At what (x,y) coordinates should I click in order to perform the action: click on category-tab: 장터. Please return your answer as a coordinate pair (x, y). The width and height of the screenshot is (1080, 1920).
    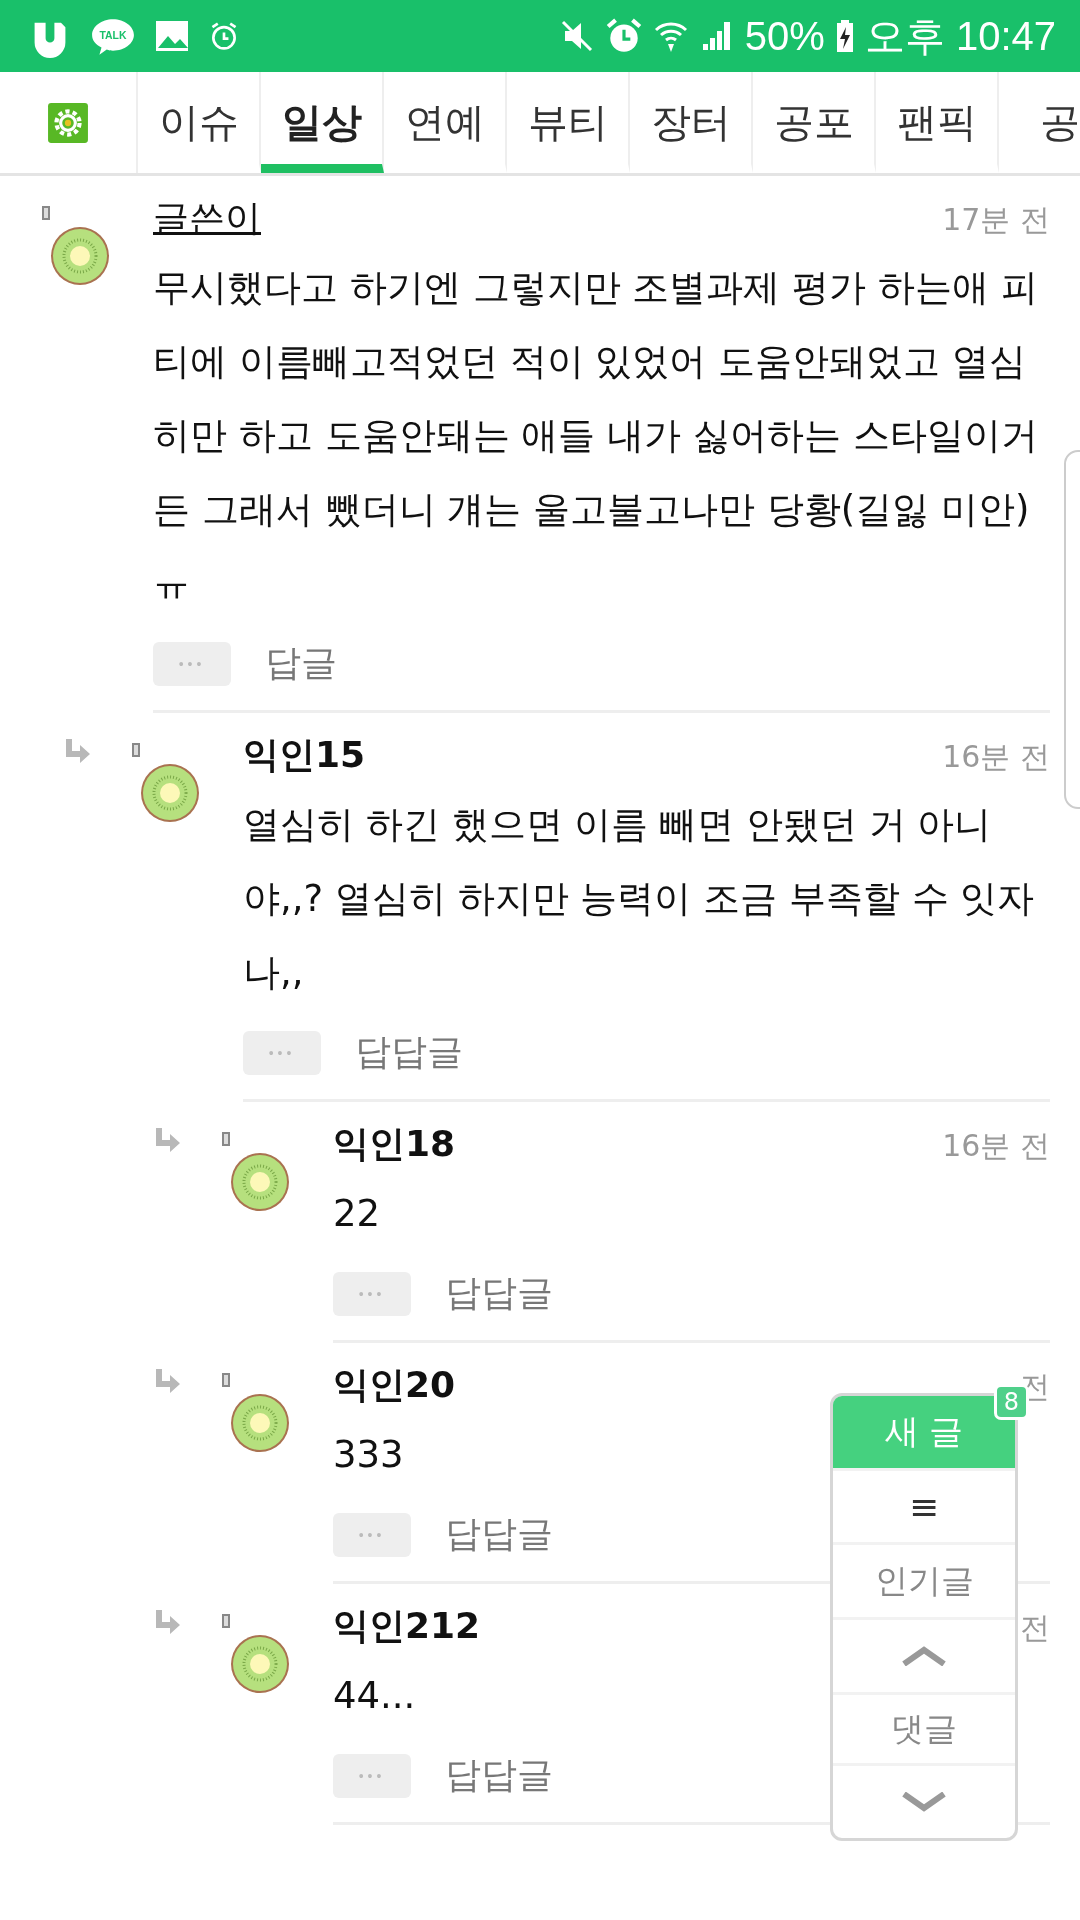
    Looking at the image, I should click on (691, 122).